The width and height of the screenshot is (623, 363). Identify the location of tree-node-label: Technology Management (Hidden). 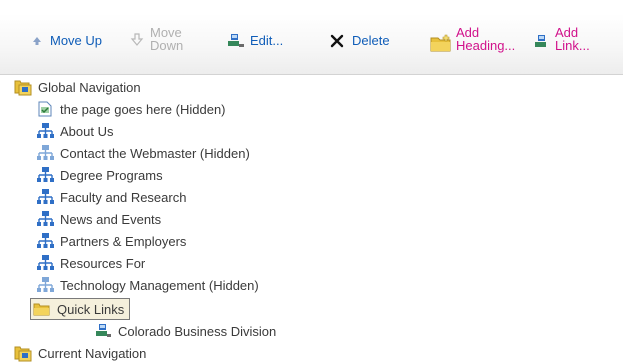
(159, 285).